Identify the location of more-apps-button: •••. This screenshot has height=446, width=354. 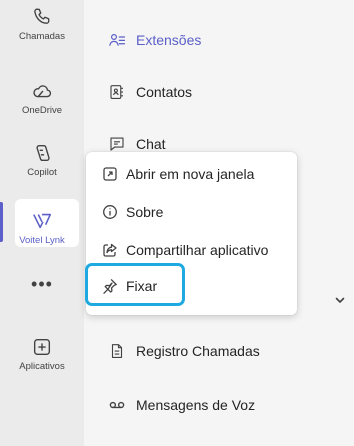
(42, 284).